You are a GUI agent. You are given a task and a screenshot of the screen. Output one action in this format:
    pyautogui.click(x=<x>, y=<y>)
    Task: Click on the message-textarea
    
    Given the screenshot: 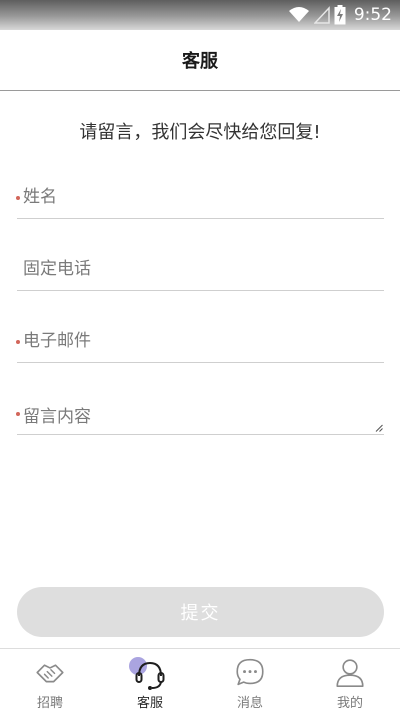 What is the action you would take?
    pyautogui.click(x=200, y=413)
    